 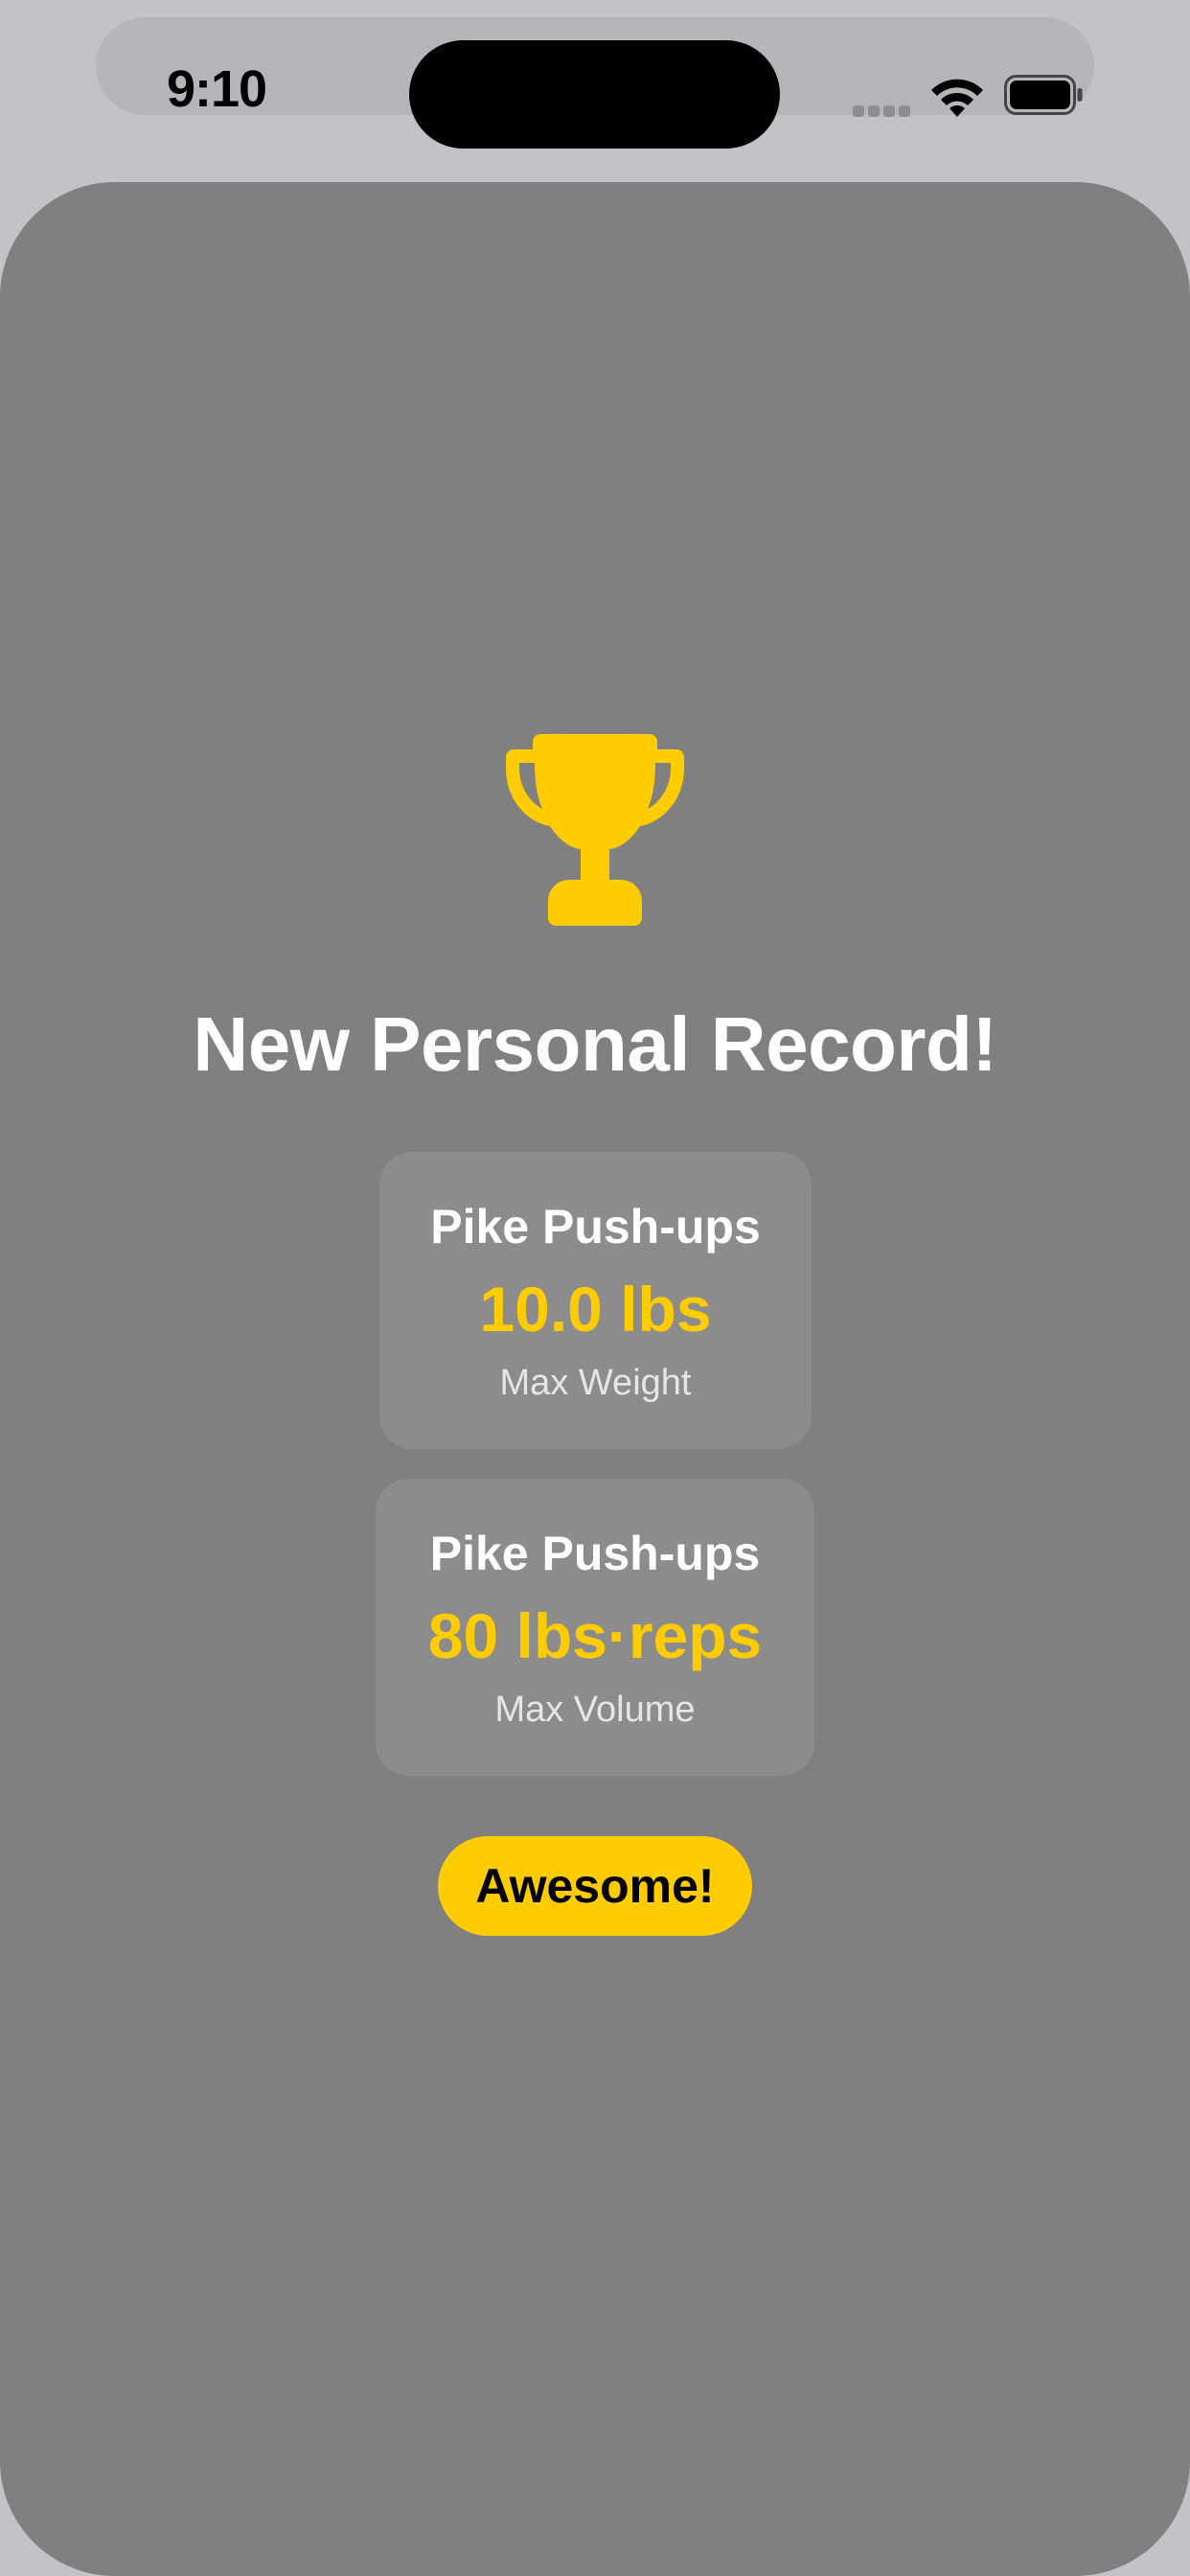 What do you see at coordinates (595, 830) in the screenshot?
I see `trophy-icon` at bounding box center [595, 830].